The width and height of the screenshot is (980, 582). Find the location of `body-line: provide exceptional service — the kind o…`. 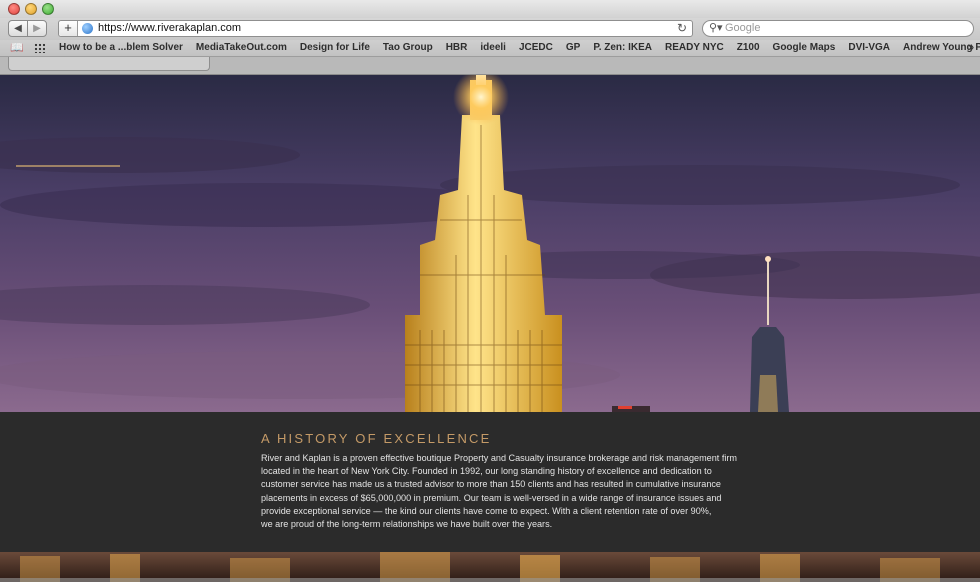

body-line: provide exceptional service — the kind o… is located at coordinates (486, 510).